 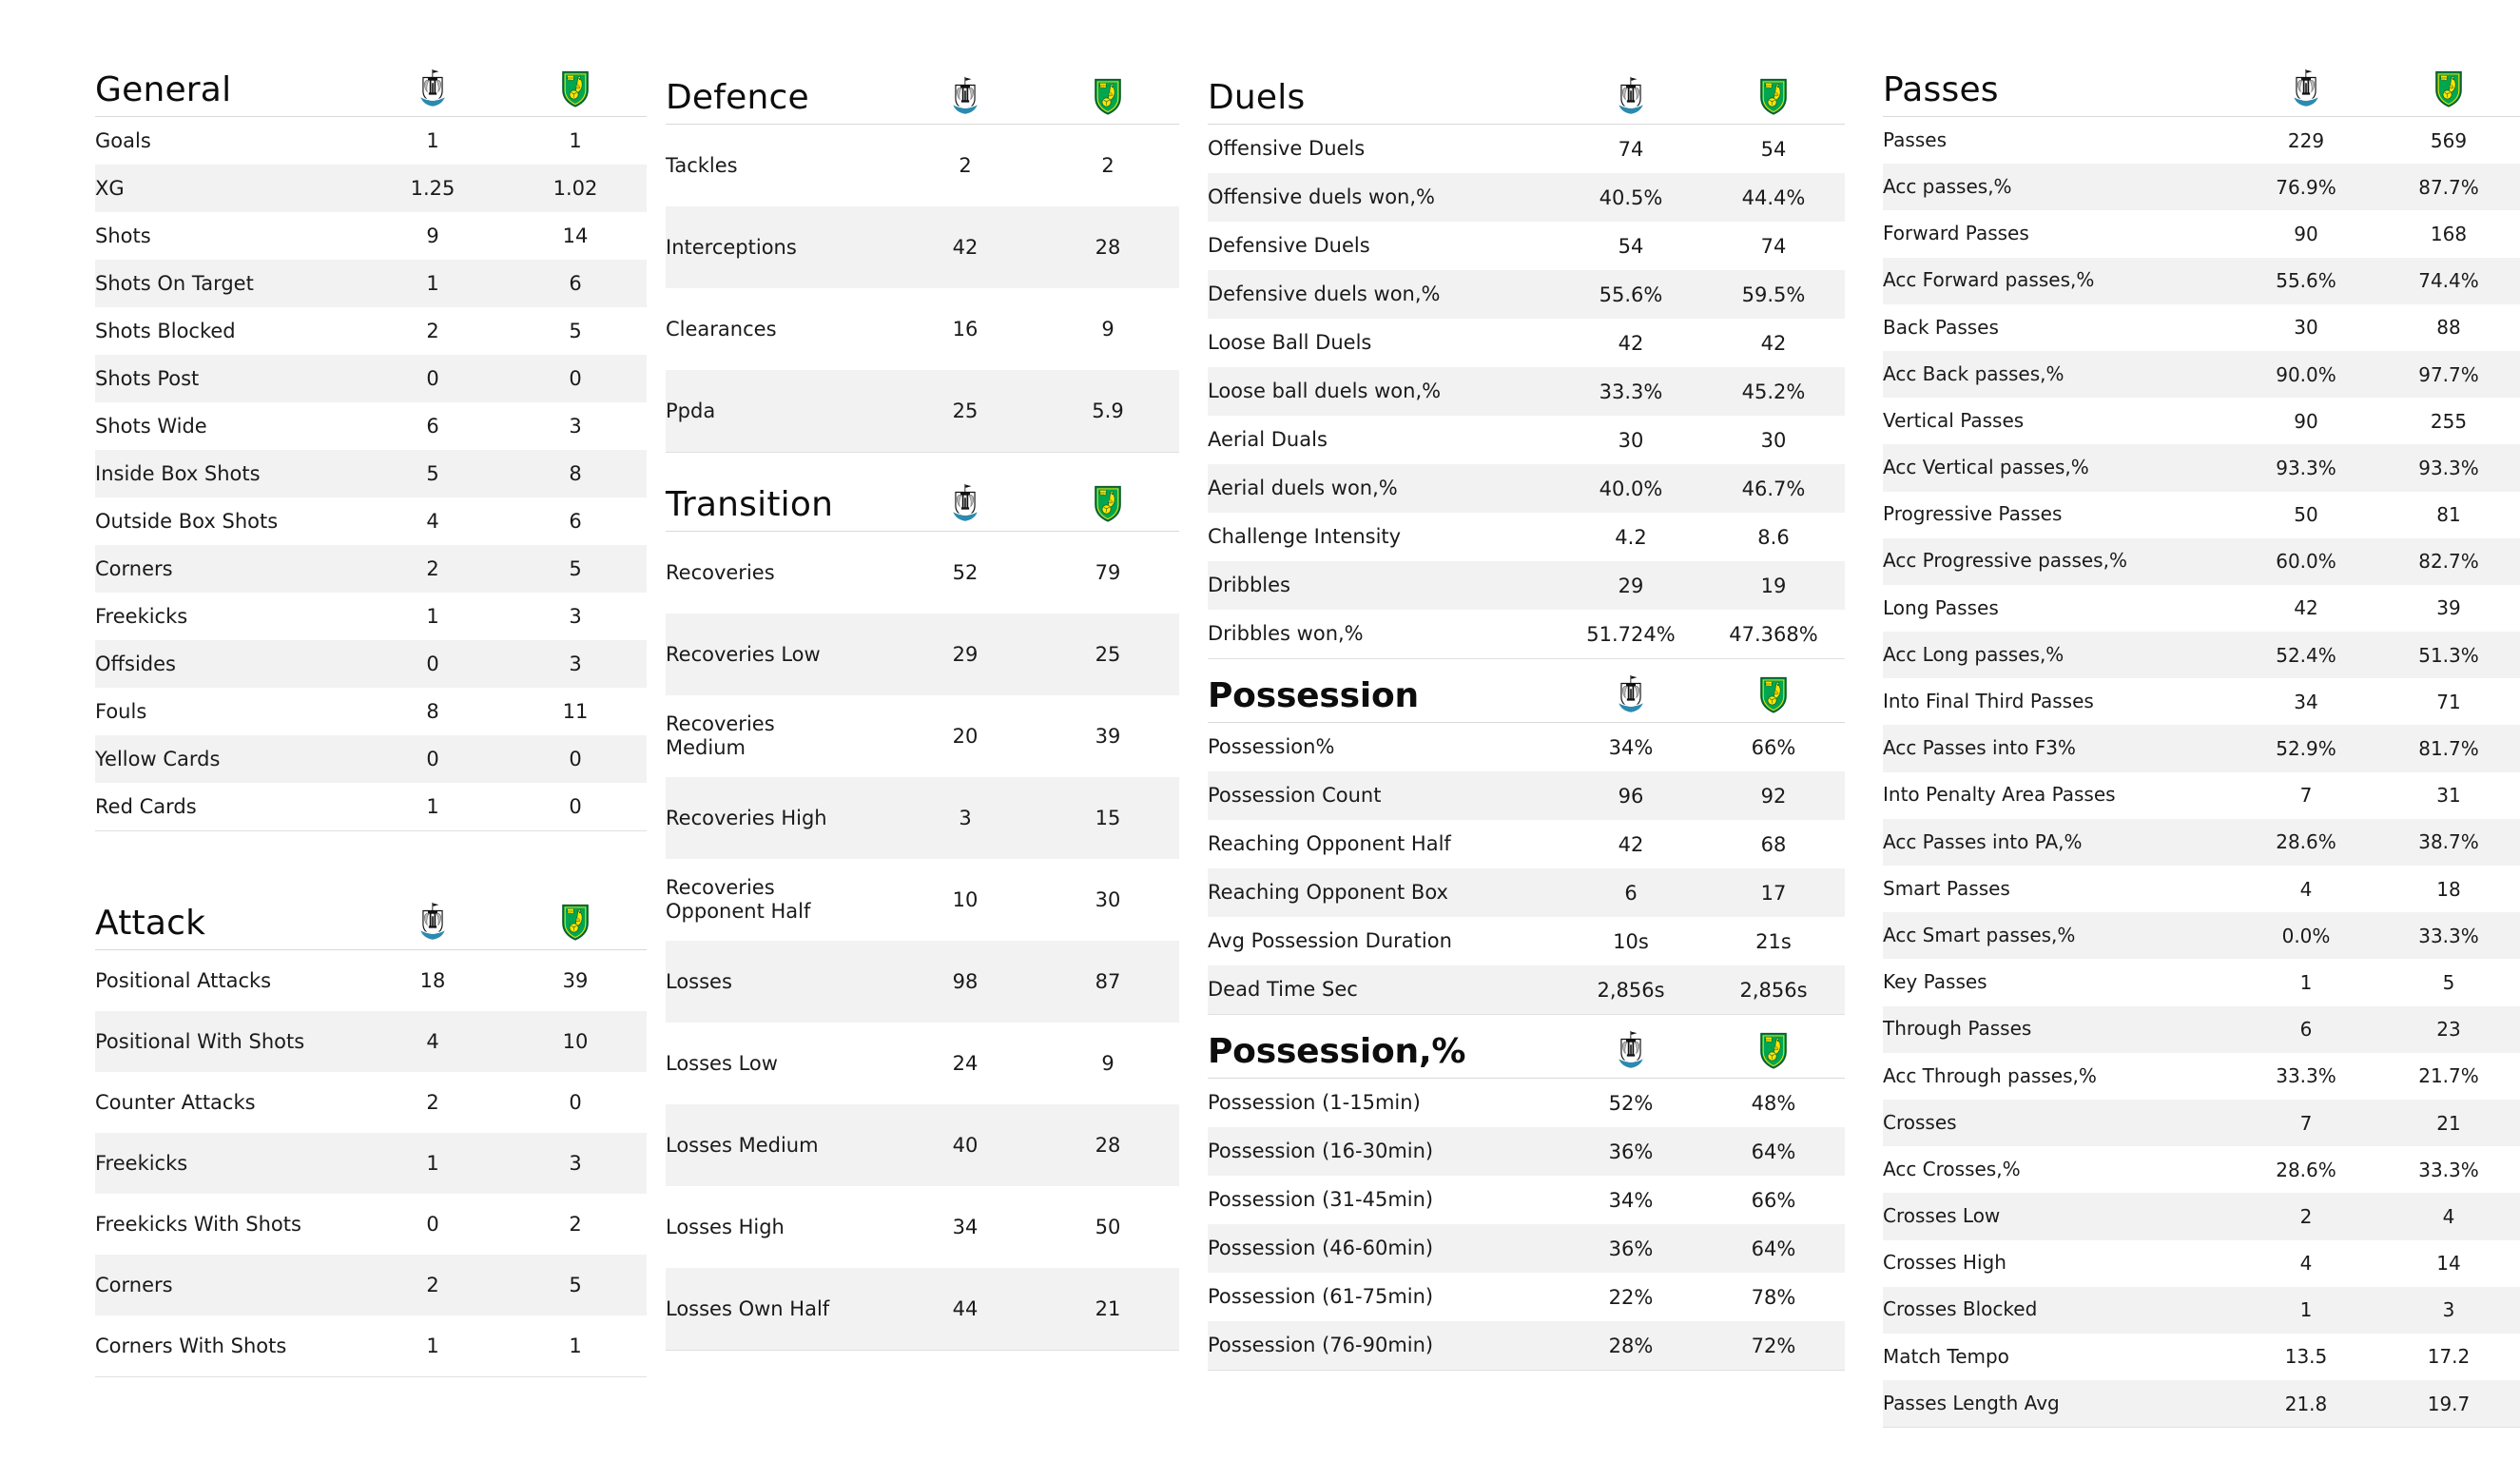 I want to click on stat-value-home: 40.5%, so click(x=1631, y=197).